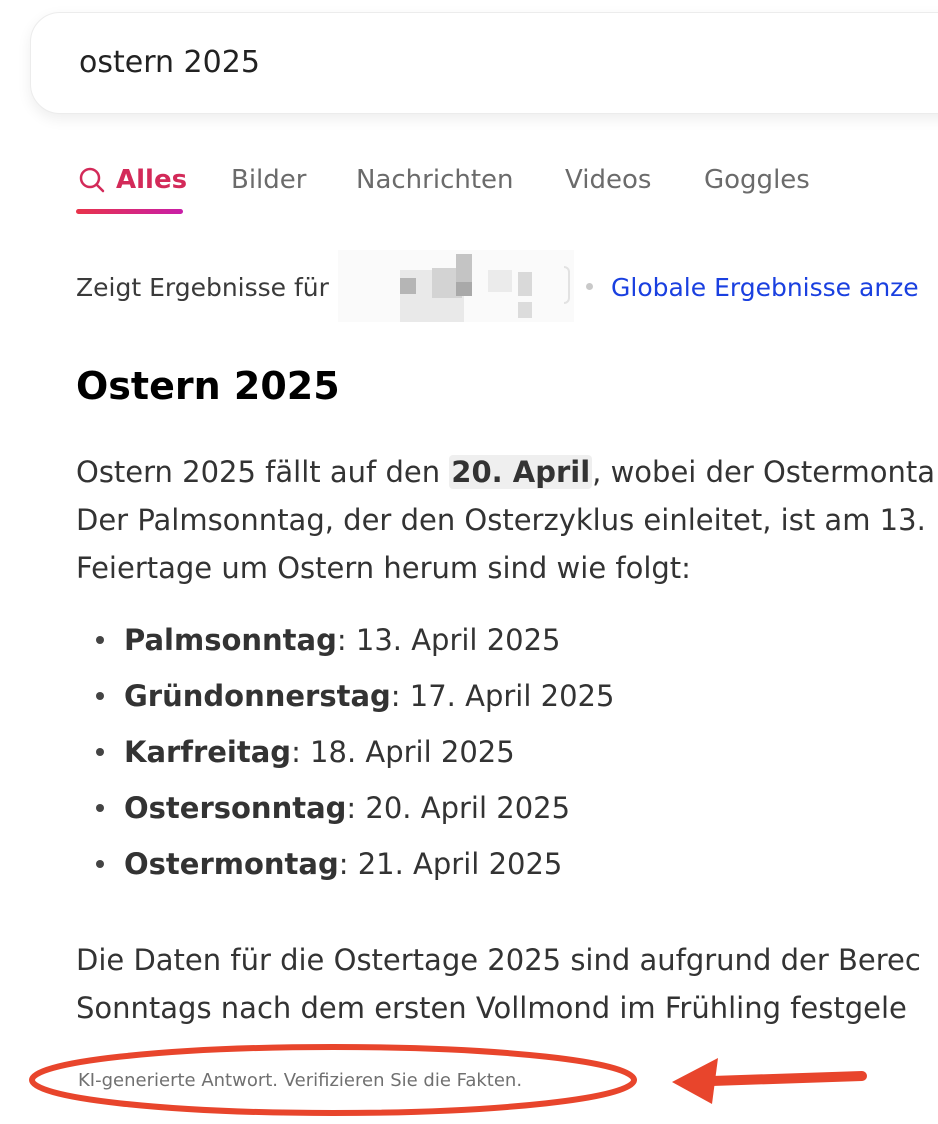 Image resolution: width=938 pixels, height=1124 pixels. Describe the element at coordinates (92, 180) in the screenshot. I see `search-icon` at that location.